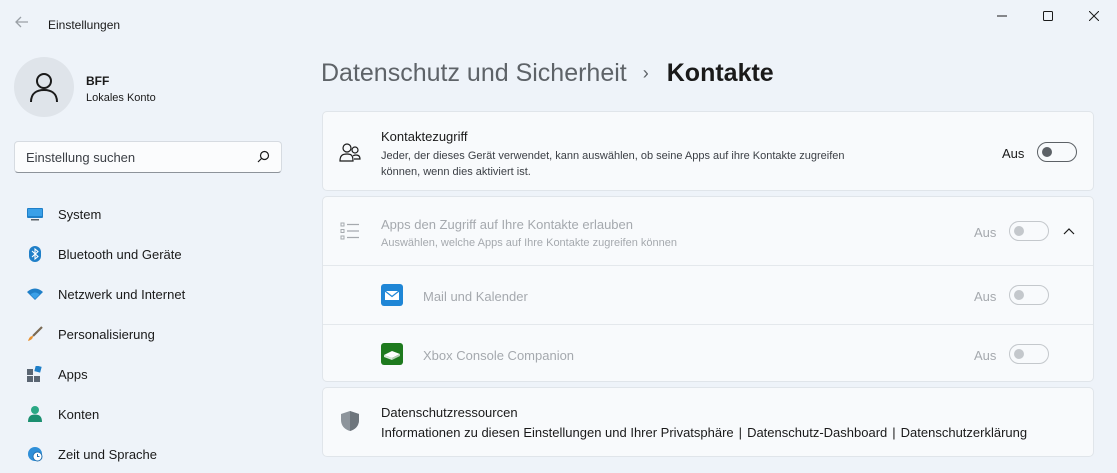 This screenshot has width=1117, height=473. Describe the element at coordinates (35, 414) in the screenshot. I see `person-icon` at that location.